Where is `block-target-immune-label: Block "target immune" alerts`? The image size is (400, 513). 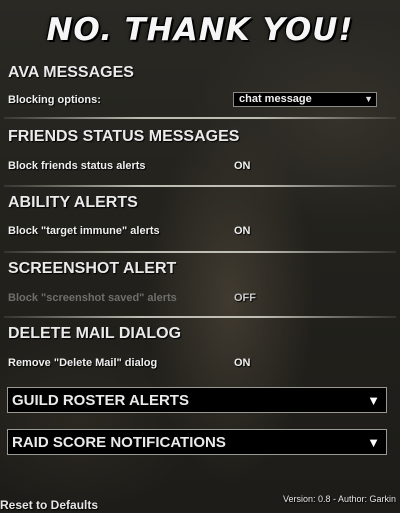 block-target-immune-label: Block "target immune" alerts is located at coordinates (84, 231).